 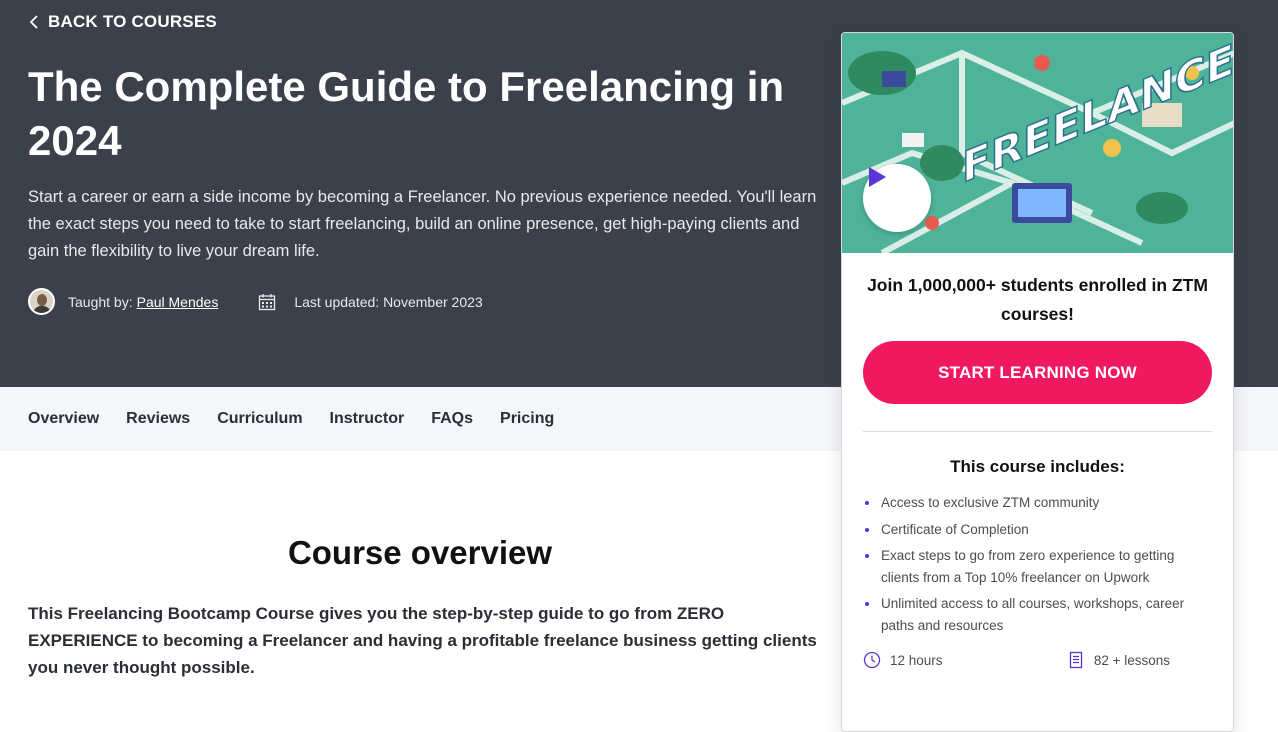 What do you see at coordinates (1037, 530) in the screenshot?
I see `includes-item: Certificate of Completion` at bounding box center [1037, 530].